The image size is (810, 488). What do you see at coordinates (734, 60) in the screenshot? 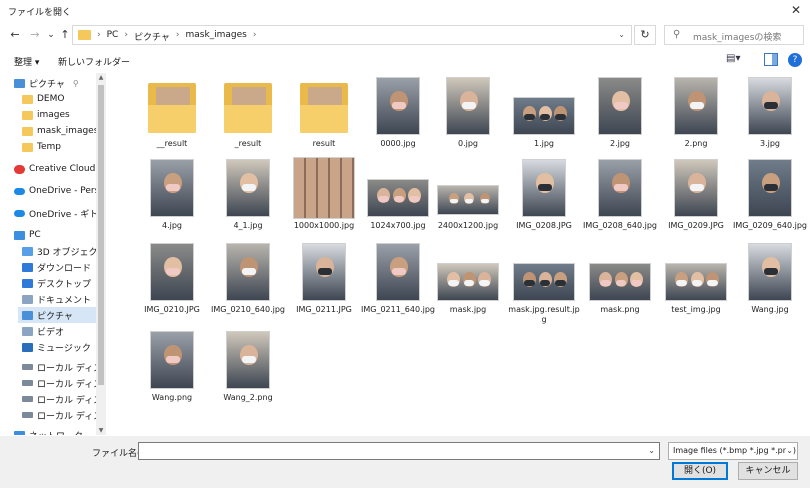
I see `change-view-icon: ▤▾` at bounding box center [734, 60].